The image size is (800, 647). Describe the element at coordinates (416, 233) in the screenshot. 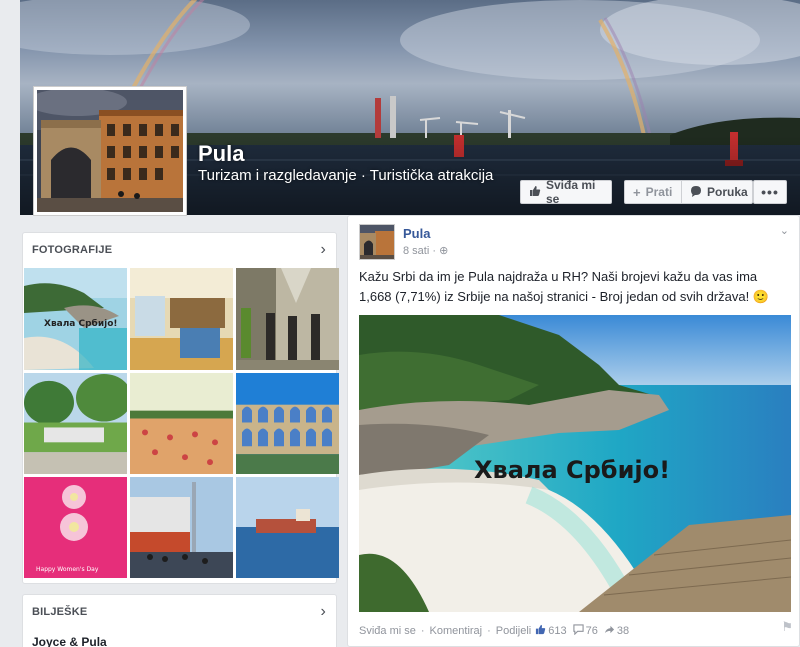

I see `post-author: Pula` at that location.